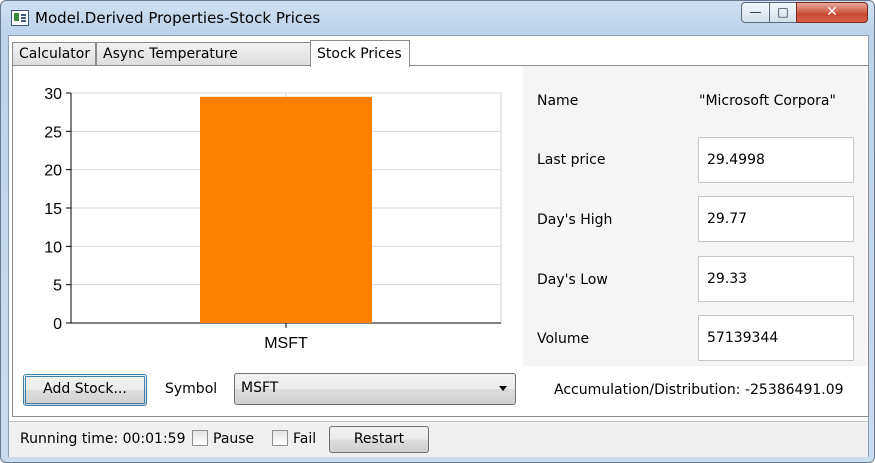  Describe the element at coordinates (776, 219) in the screenshot. I see `days-high-field: 29.77` at that location.